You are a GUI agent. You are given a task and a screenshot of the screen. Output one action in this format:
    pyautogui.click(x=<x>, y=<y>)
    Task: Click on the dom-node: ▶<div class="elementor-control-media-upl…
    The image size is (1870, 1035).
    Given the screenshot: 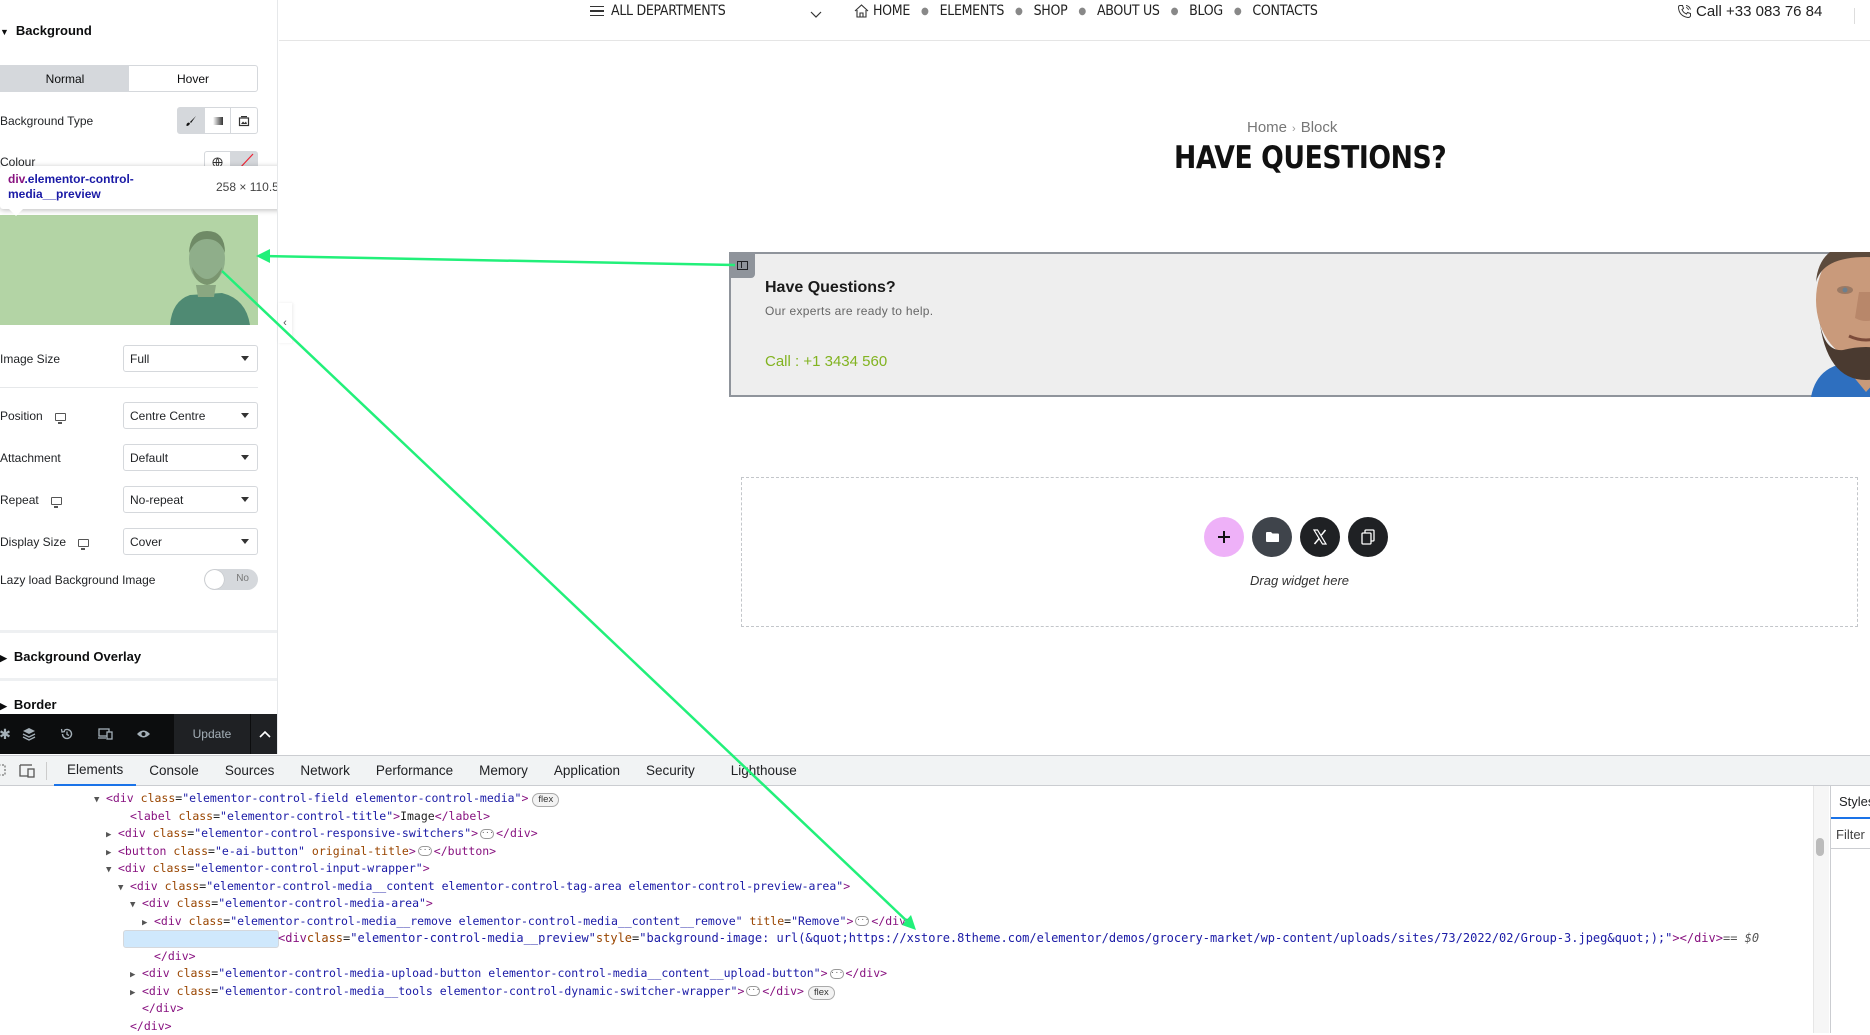 What is the action you would take?
    pyautogui.click(x=906, y=974)
    